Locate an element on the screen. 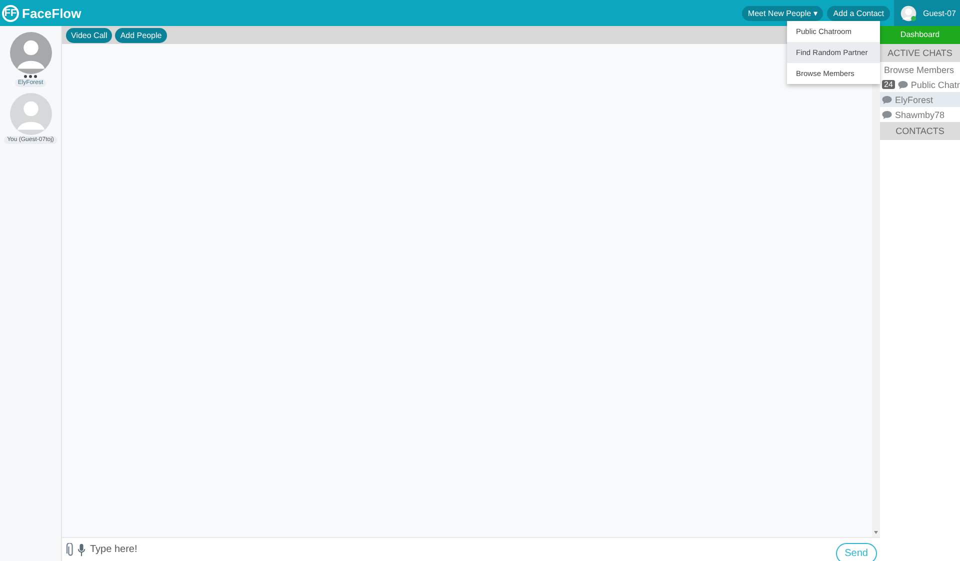 This screenshot has height=561, width=960. chat-item: ElyForest is located at coordinates (920, 99).